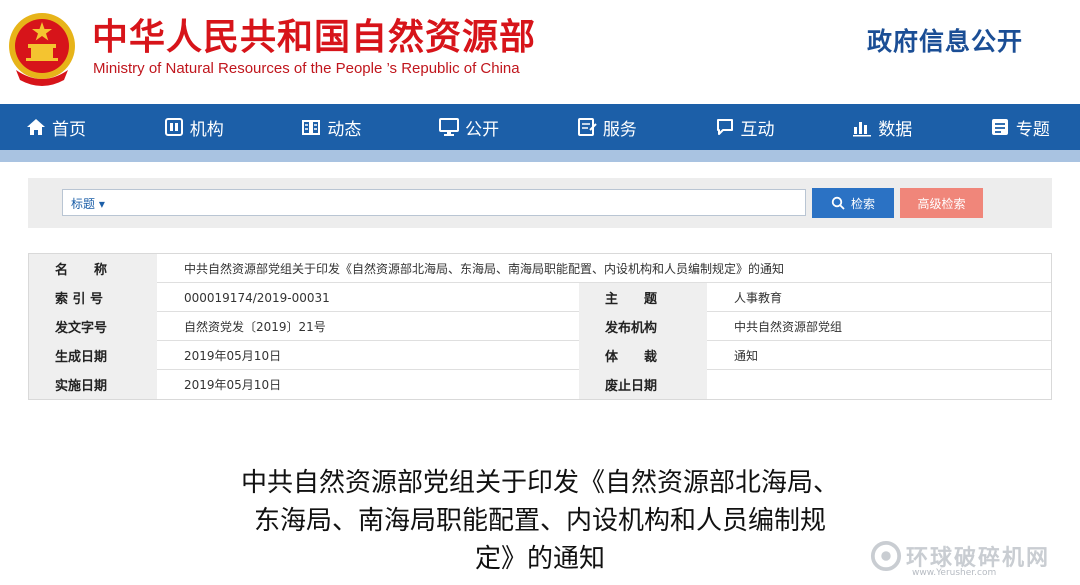 This screenshot has width=1080, height=585. What do you see at coordinates (643, 384) in the screenshot?
I see `abolish-date-label: 废止日期` at bounding box center [643, 384].